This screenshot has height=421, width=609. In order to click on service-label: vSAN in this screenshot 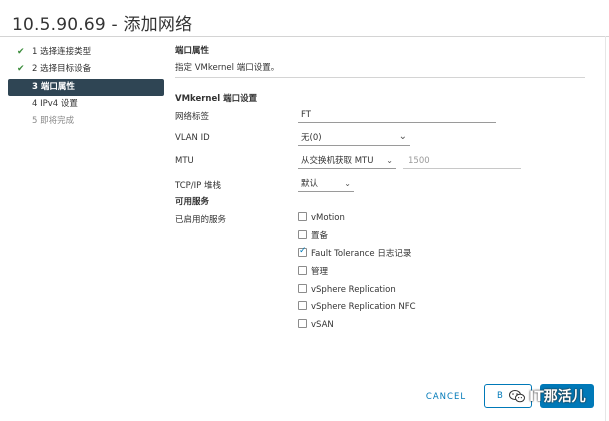, I will do `click(322, 325)`.